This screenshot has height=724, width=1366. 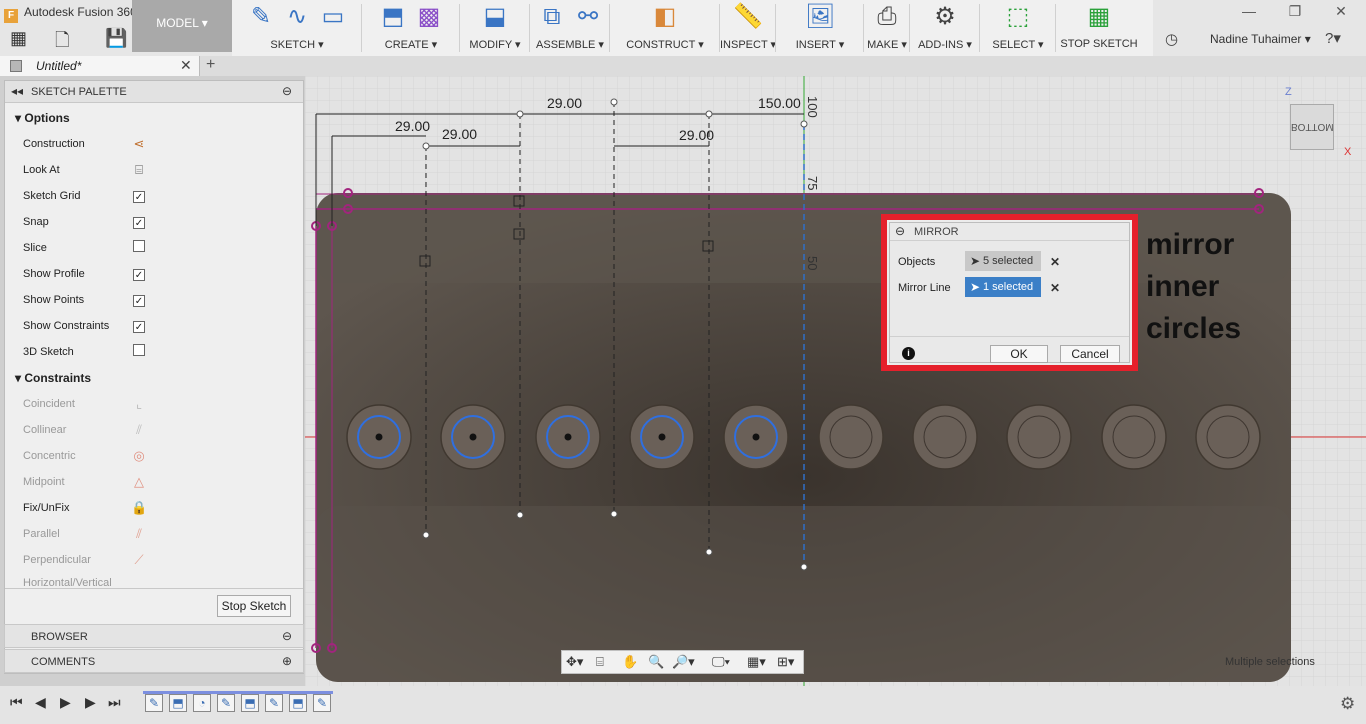 What do you see at coordinates (630, 662) in the screenshot?
I see `pan-icon: ✋` at bounding box center [630, 662].